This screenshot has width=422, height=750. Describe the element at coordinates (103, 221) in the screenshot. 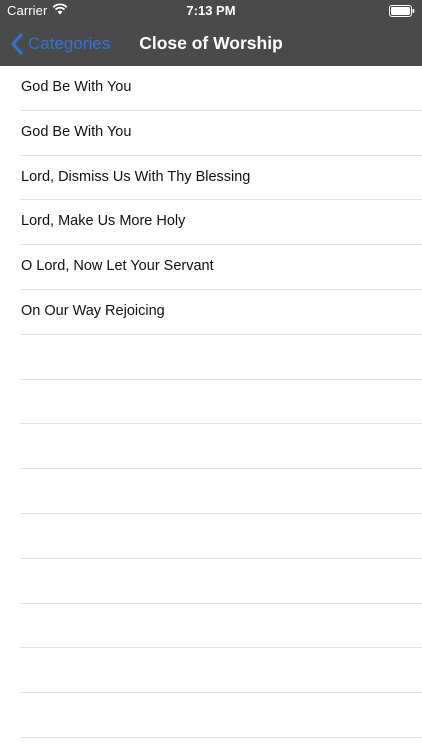

I see `list-item-label: Lord, Make Us More Holy` at that location.